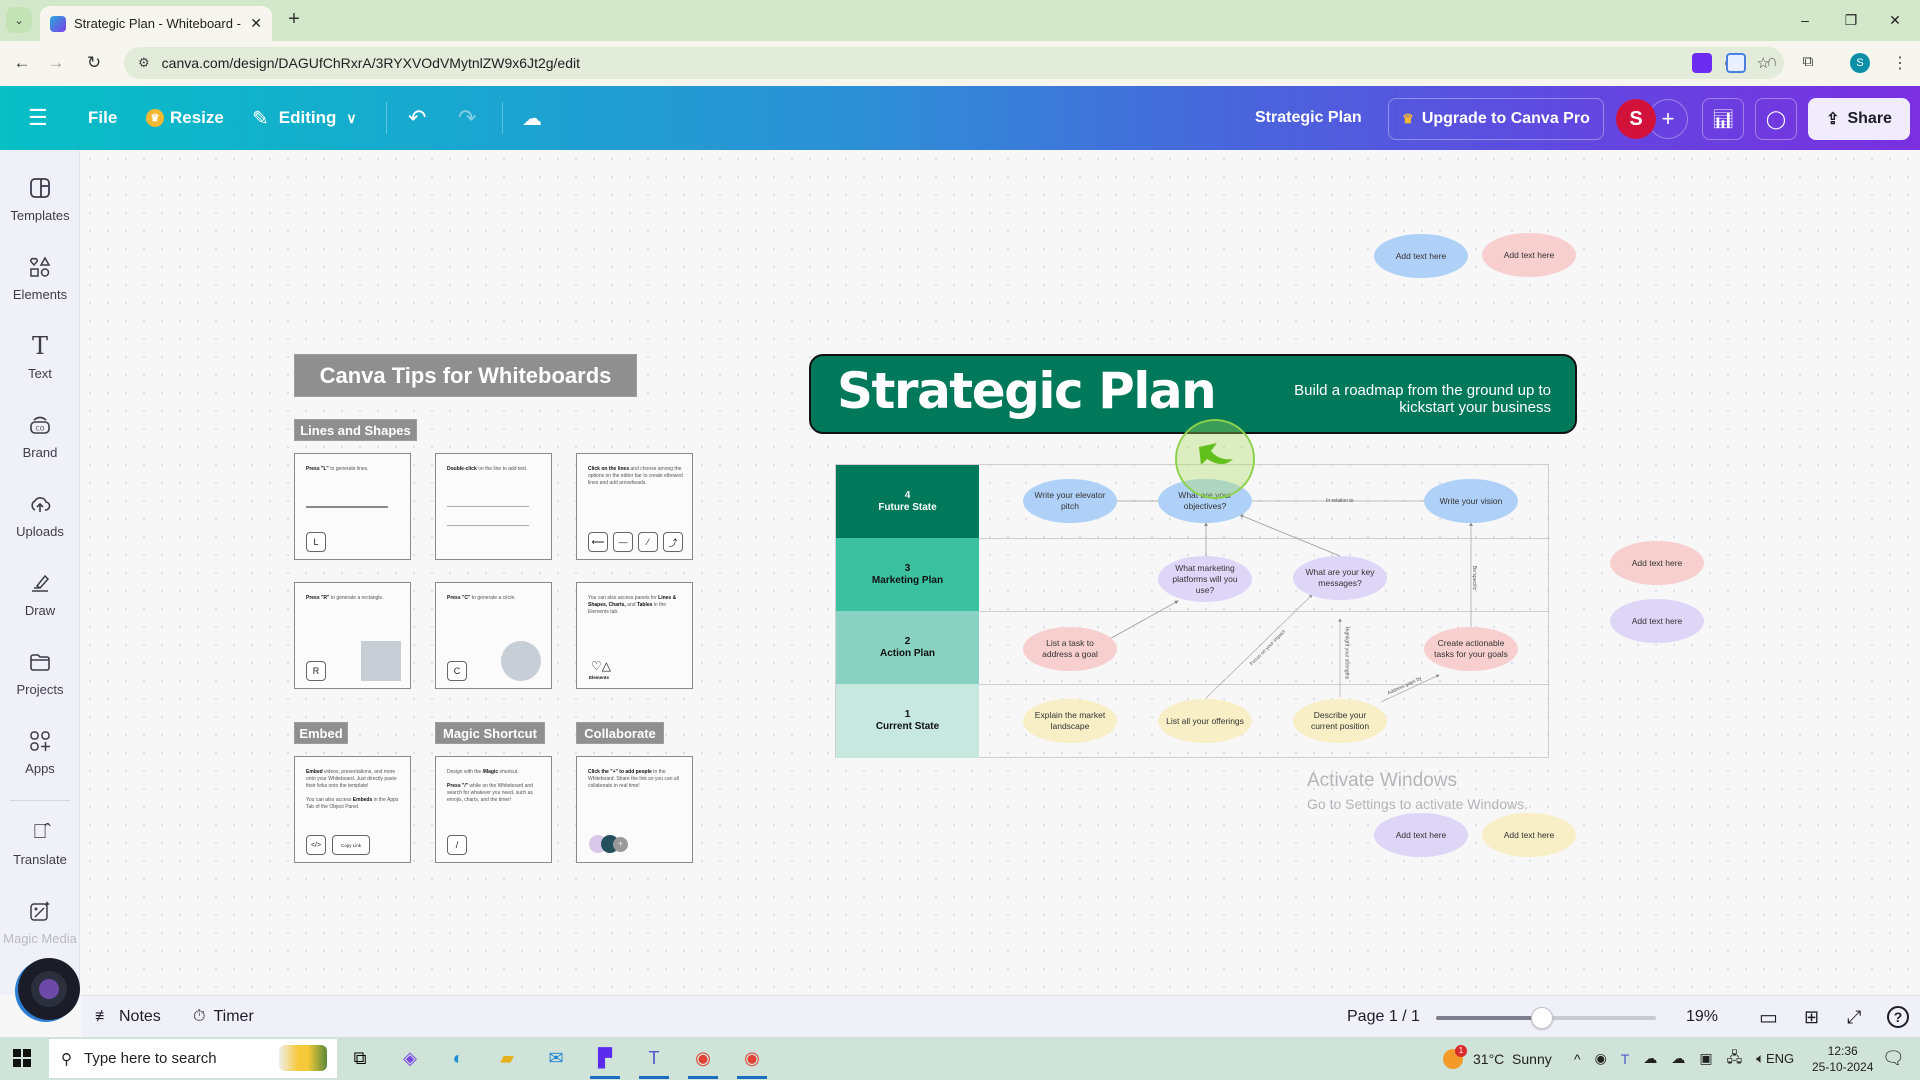 The width and height of the screenshot is (1920, 1080). Describe the element at coordinates (40, 289) in the screenshot. I see `sidebar-item-elements: Elements` at that location.